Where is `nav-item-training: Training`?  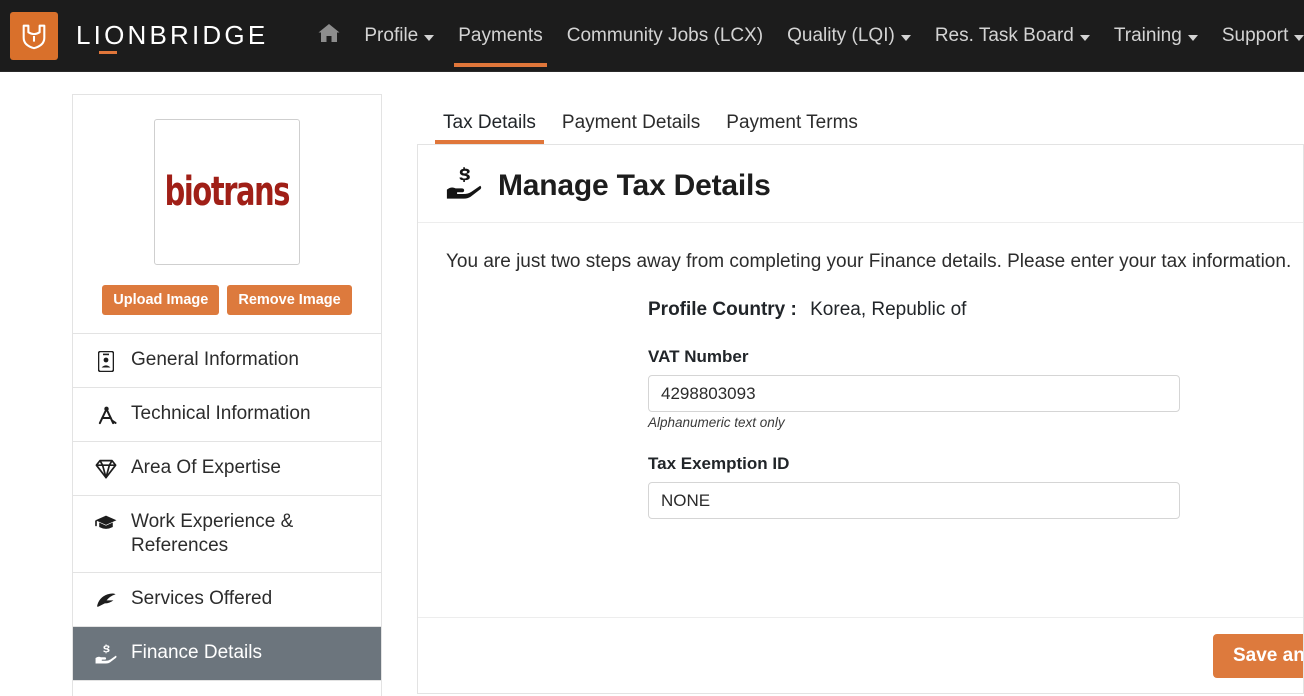
nav-item-training: Training is located at coordinates (1156, 35).